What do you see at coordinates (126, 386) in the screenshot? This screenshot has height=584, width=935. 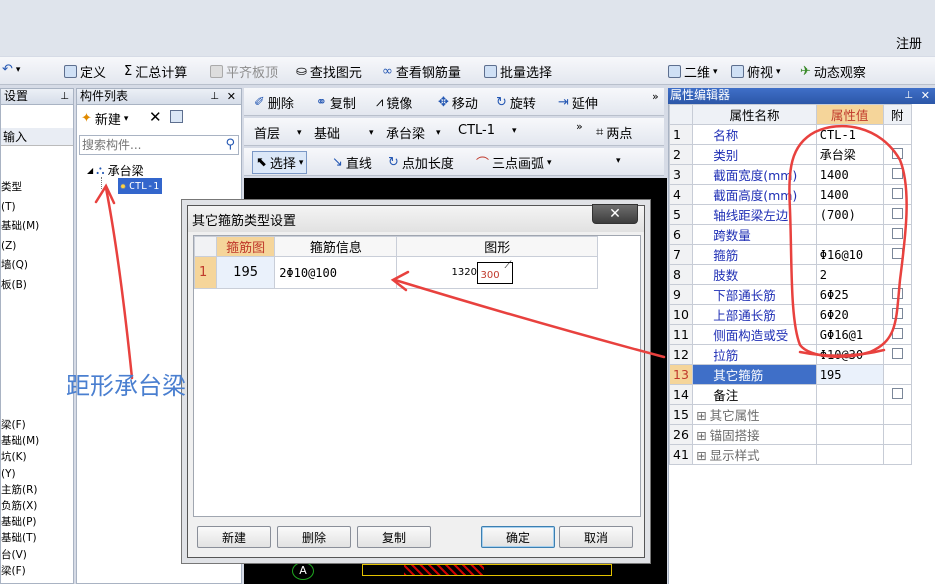 I see `annotation-label: 距形承台梁` at bounding box center [126, 386].